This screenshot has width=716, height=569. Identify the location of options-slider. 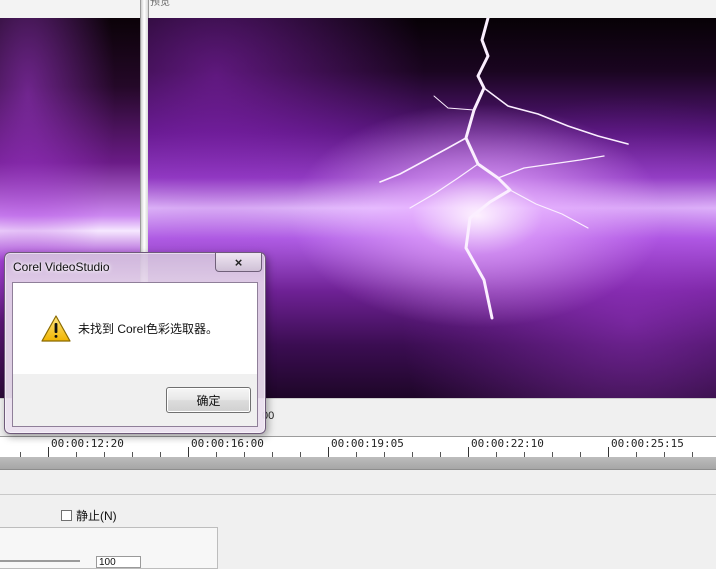
(40, 561).